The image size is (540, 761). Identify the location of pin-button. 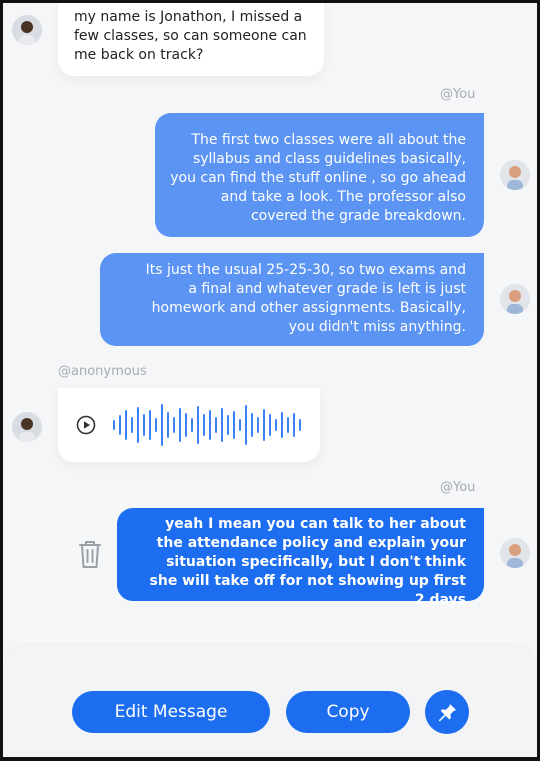
(447, 712).